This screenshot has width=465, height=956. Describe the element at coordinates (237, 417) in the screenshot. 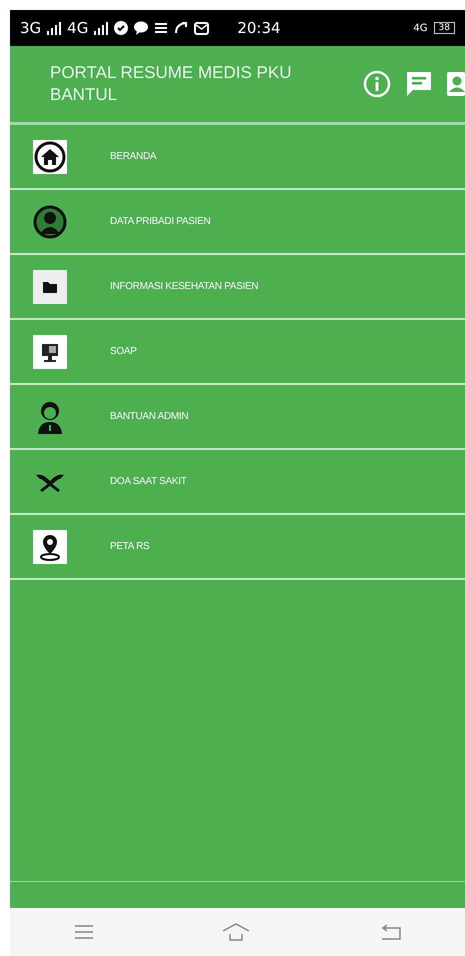

I see `menu-item: BANTUAN ADMIN` at that location.